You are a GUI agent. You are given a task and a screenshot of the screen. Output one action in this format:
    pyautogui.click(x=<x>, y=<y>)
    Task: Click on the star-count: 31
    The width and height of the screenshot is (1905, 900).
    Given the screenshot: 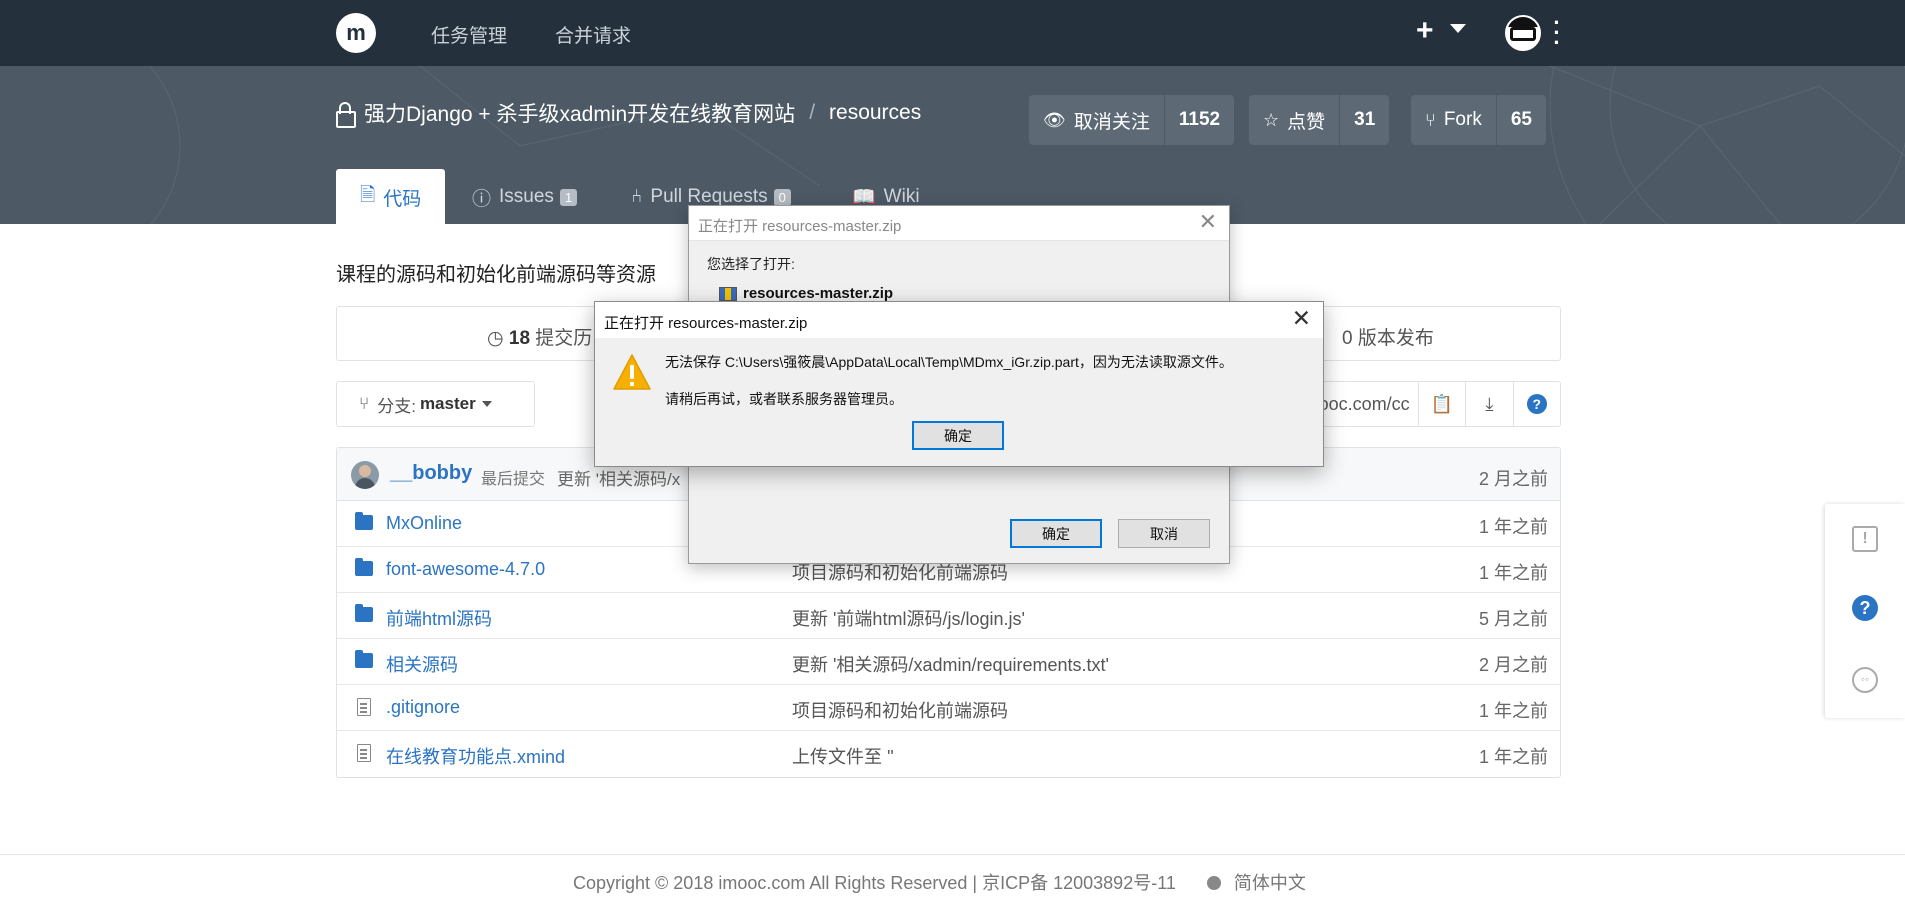 What is the action you would take?
    pyautogui.click(x=1364, y=120)
    